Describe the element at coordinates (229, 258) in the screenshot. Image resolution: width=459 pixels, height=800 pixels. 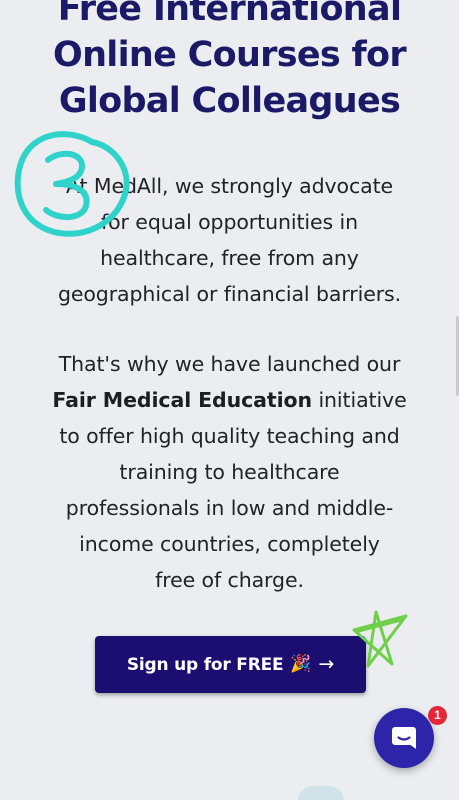
I see `intro-line: healthcare, free from any` at that location.